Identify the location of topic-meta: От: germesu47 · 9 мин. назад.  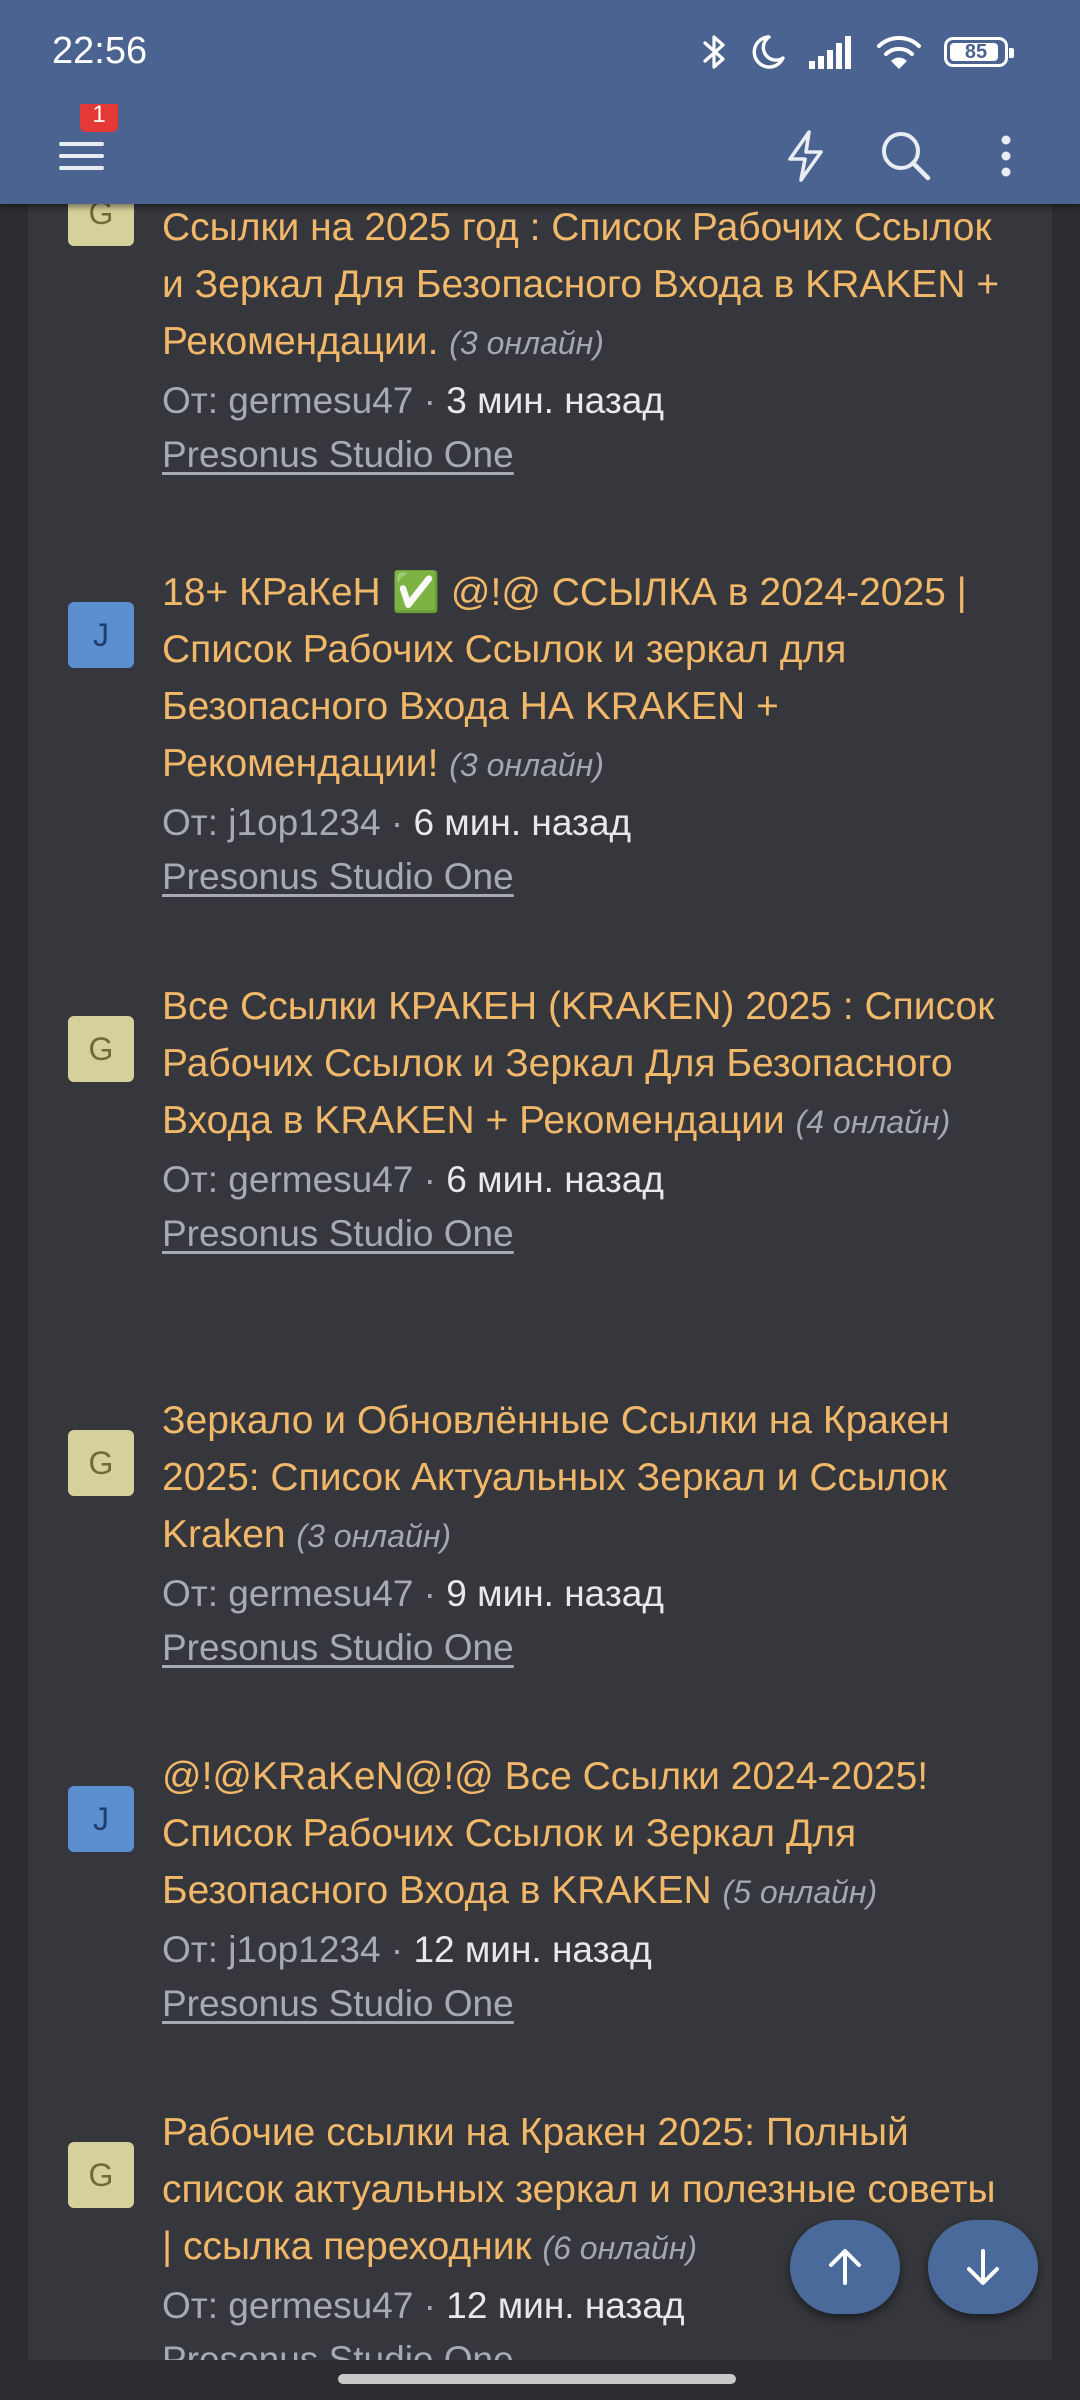
(587, 1594).